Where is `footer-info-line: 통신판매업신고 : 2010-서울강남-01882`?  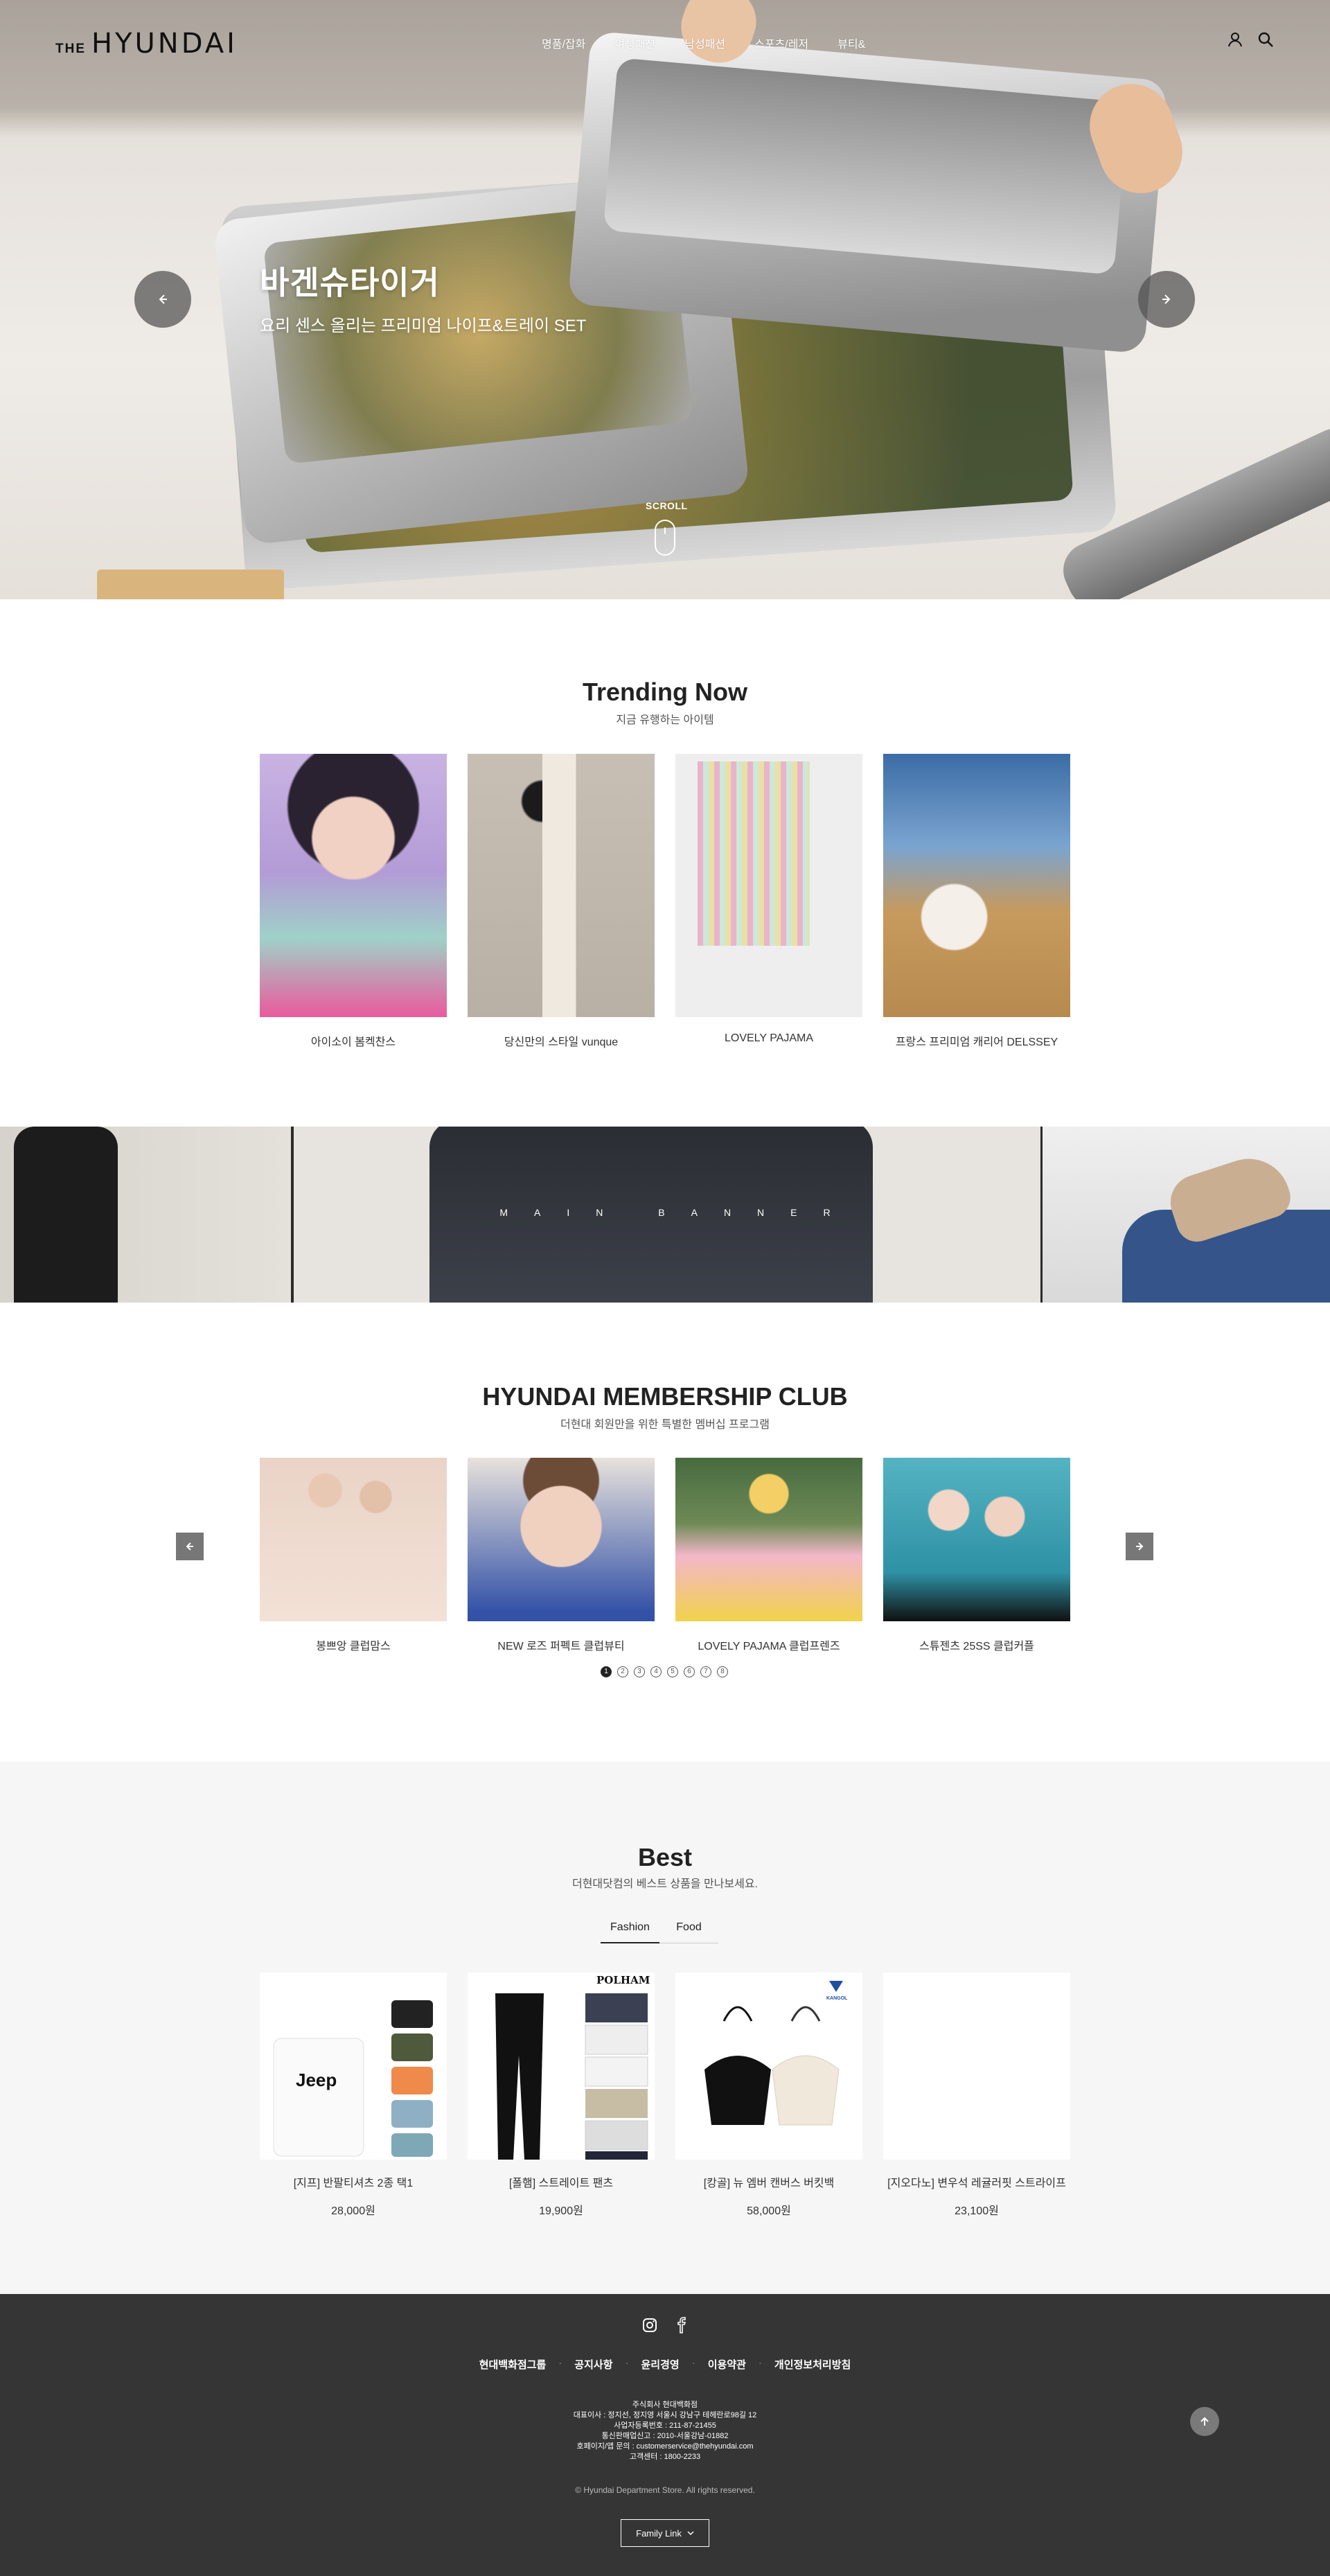 footer-info-line: 통신판매업신고 : 2010-서울강남-01882 is located at coordinates (665, 2436).